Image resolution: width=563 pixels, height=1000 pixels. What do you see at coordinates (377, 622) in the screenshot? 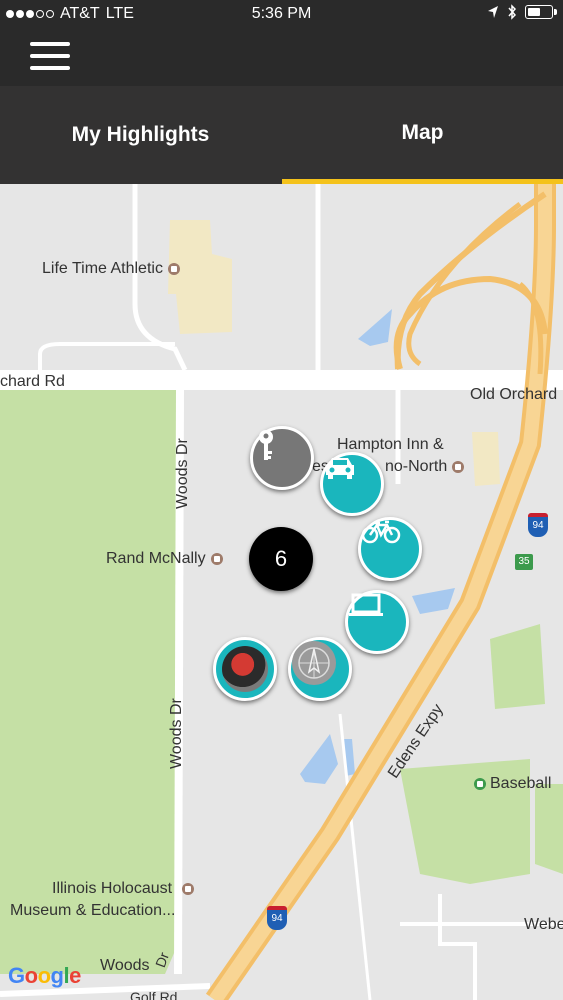
I see `laptop-marker` at bounding box center [377, 622].